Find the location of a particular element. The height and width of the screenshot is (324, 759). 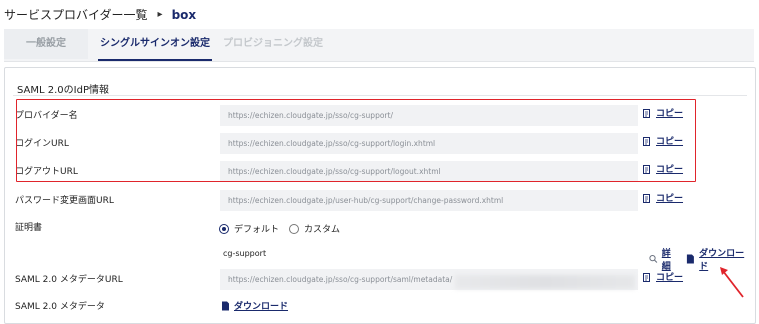

metadata-url-label: SAML 2.0 メタデータURL is located at coordinates (69, 280).